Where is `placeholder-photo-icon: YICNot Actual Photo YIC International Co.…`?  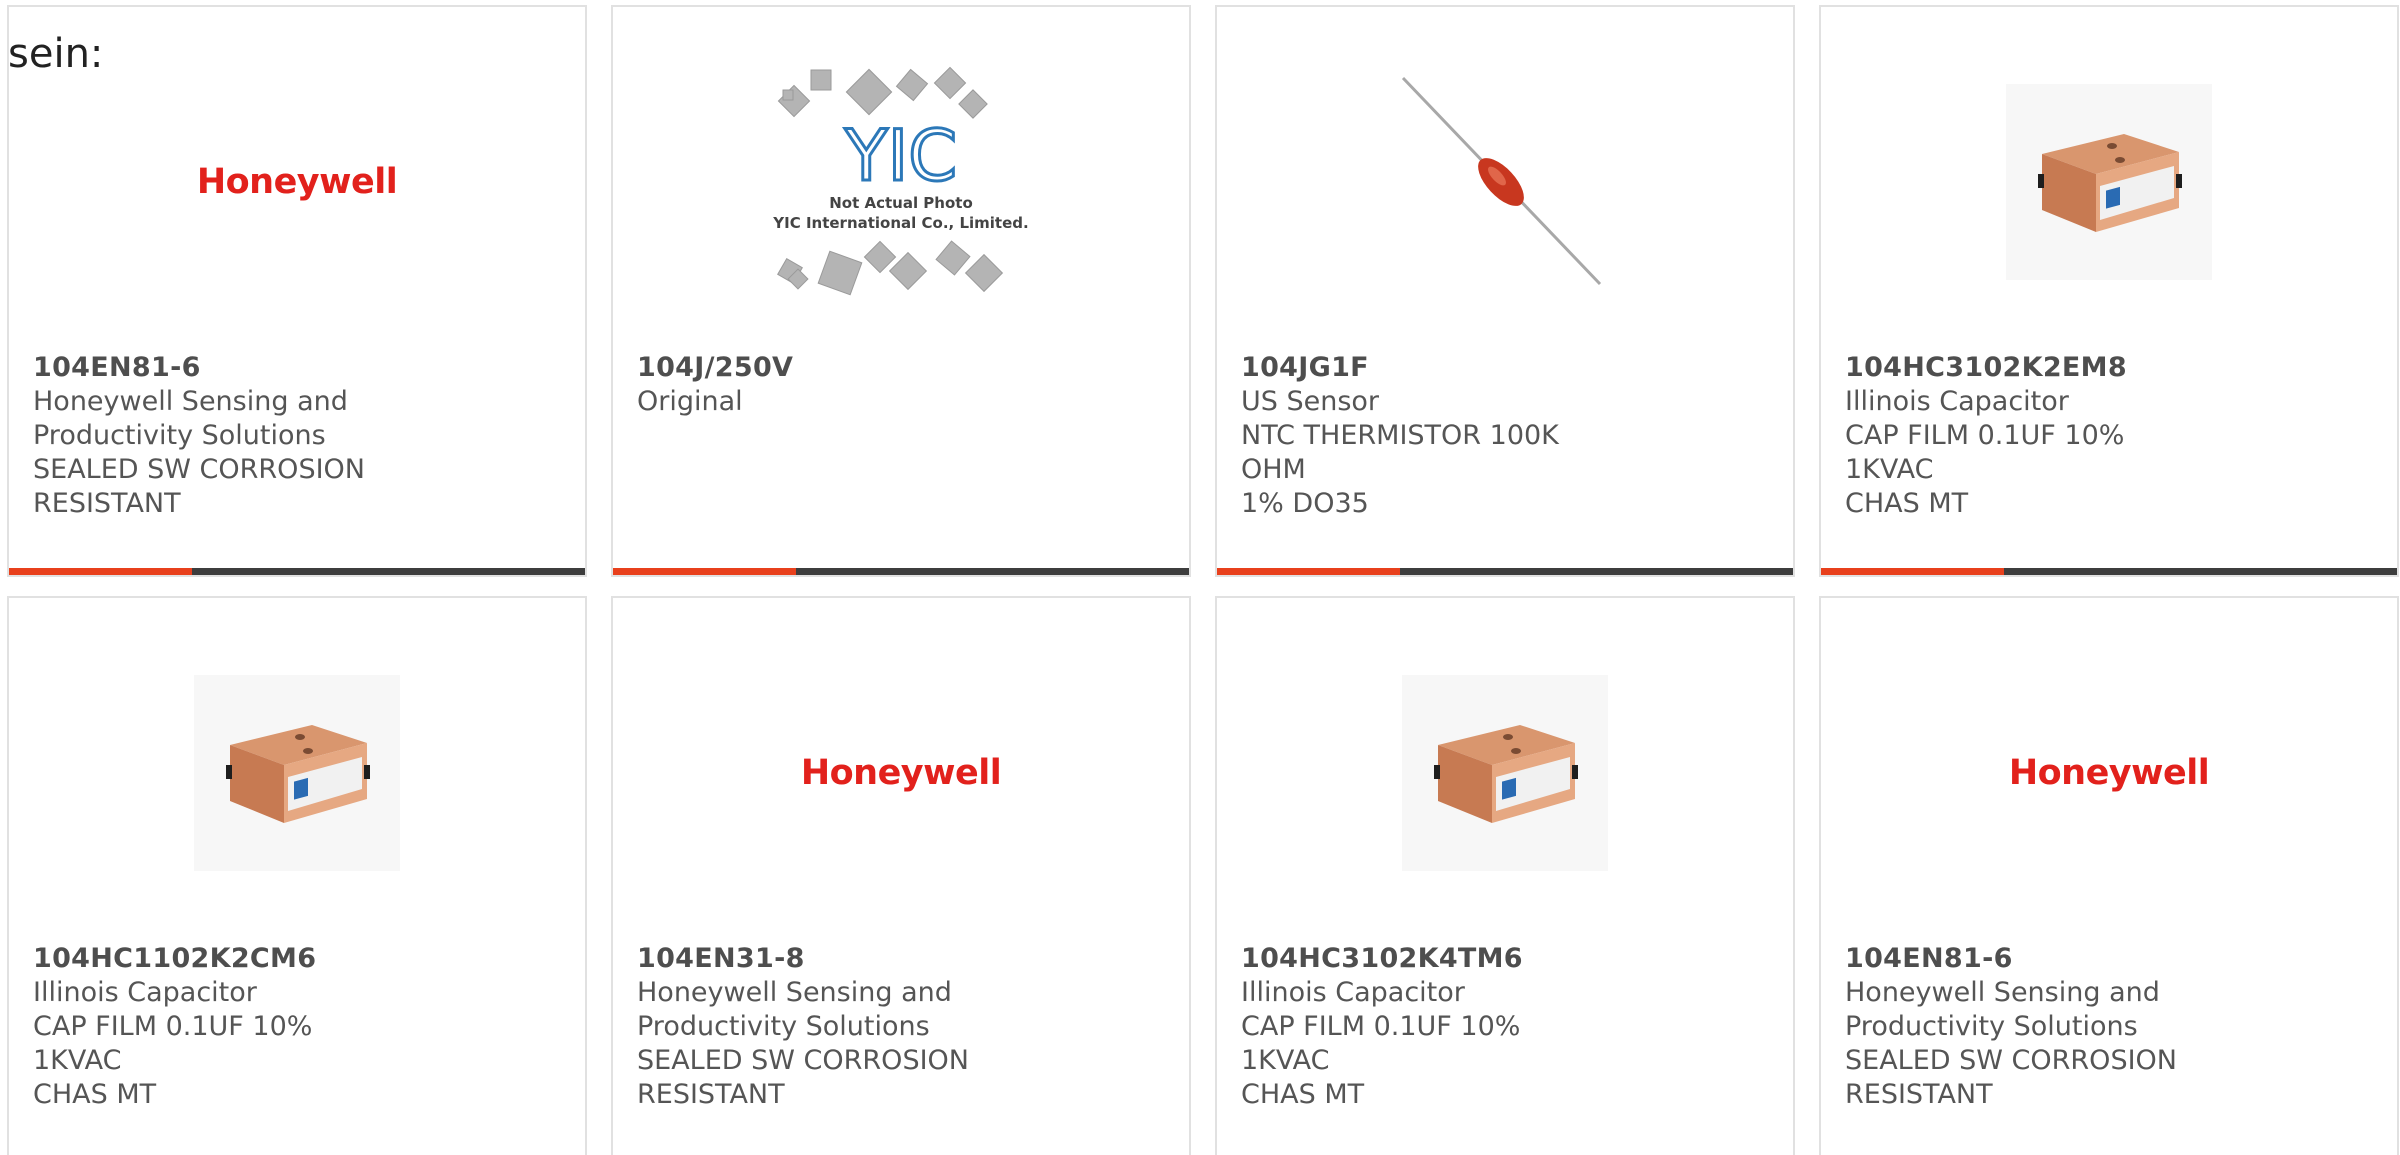
placeholder-photo-icon: YICNot Actual Photo YIC International Co.… is located at coordinates (900, 181).